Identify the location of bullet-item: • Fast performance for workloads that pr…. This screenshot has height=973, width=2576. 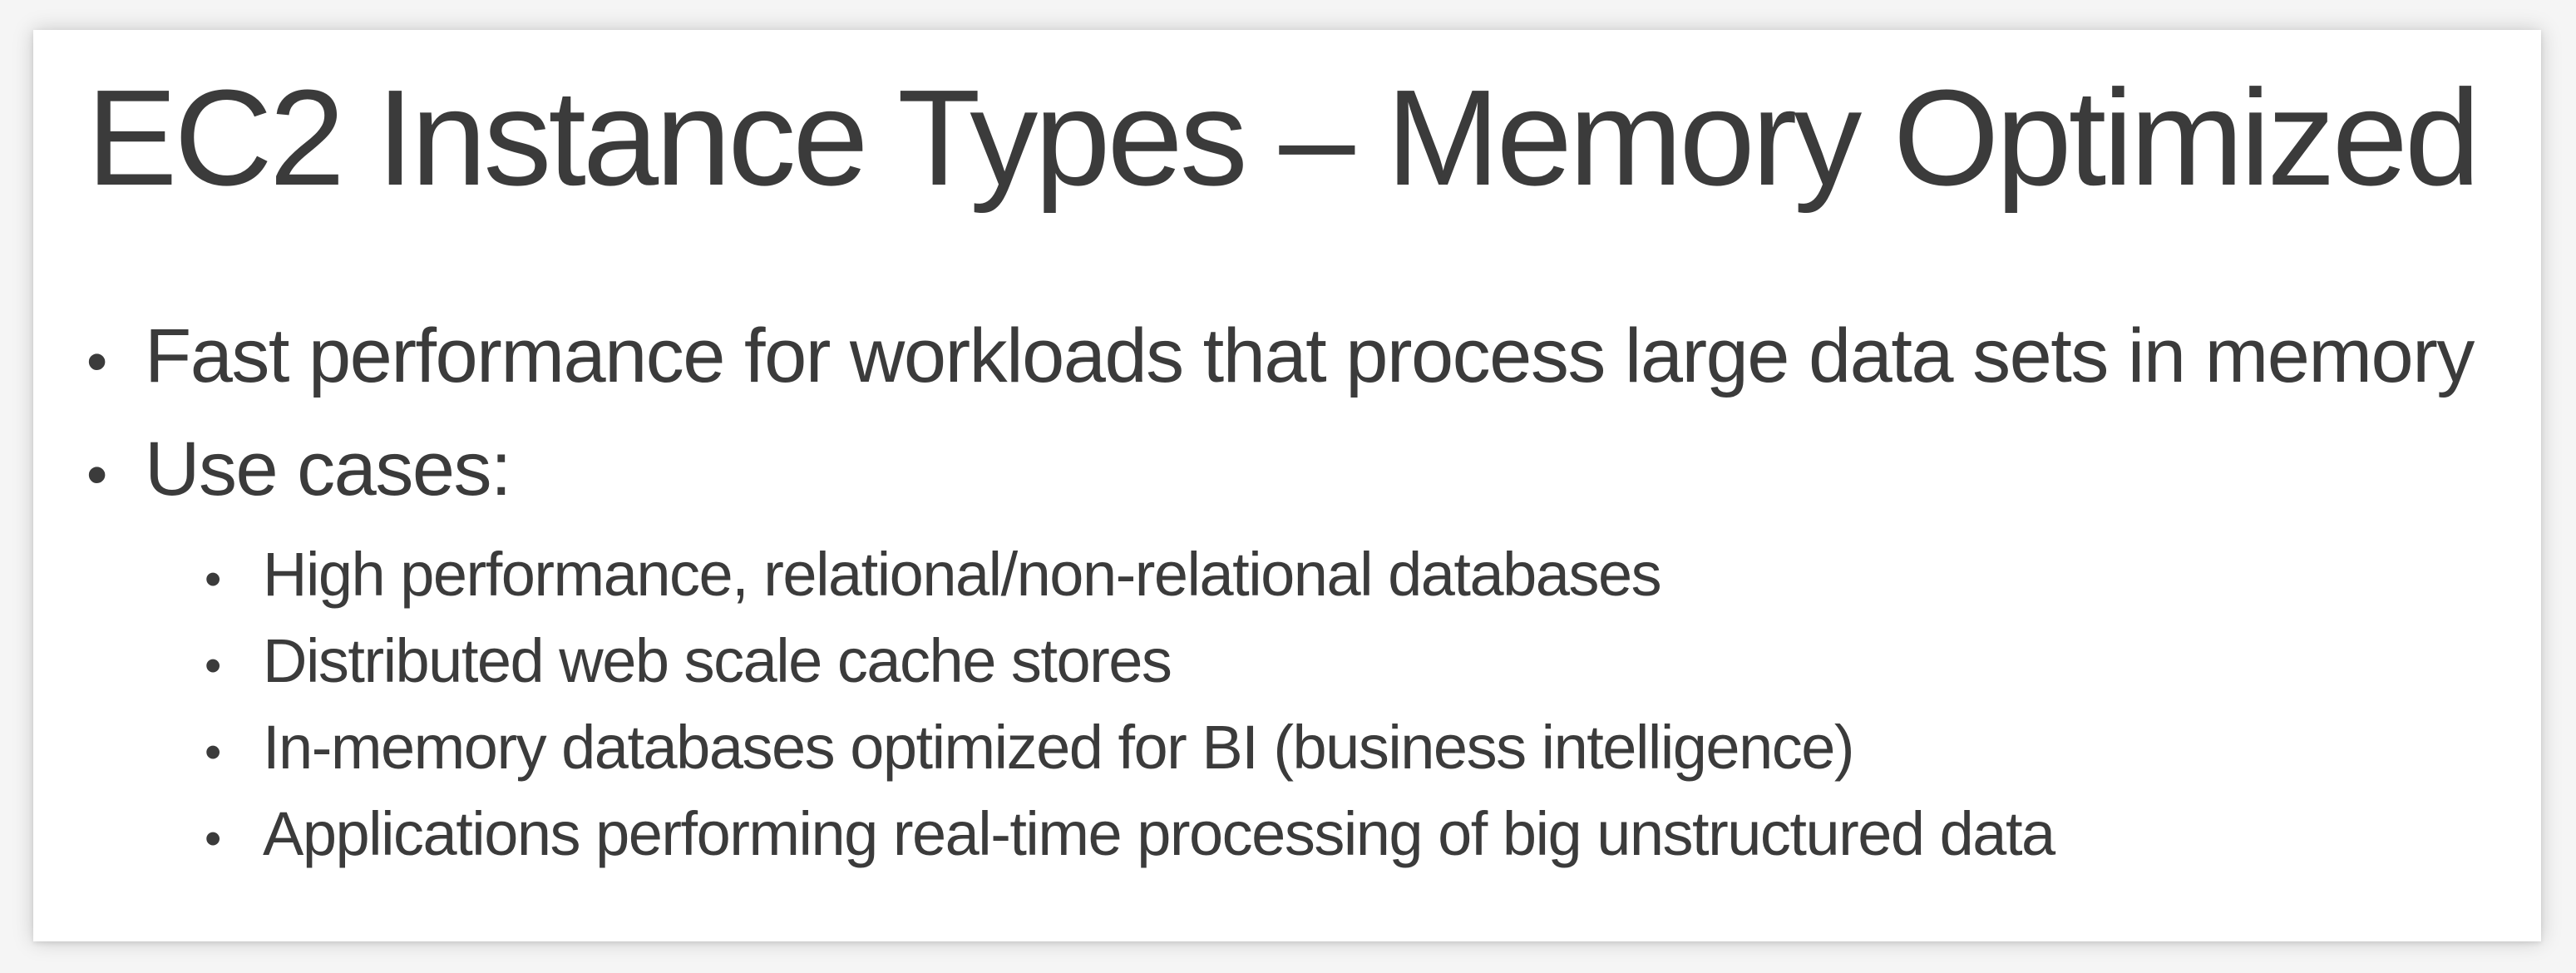
(1280, 356).